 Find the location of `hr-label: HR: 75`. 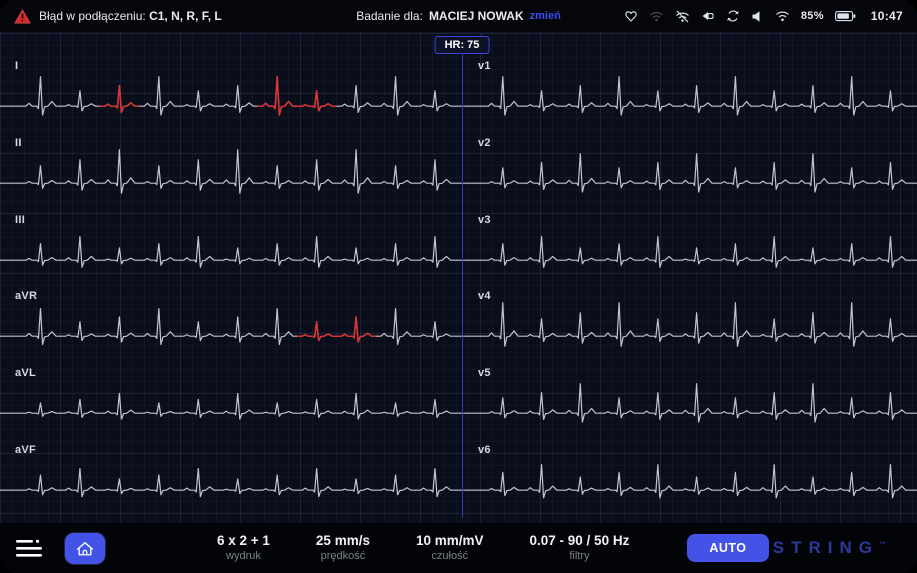

hr-label: HR: 75 is located at coordinates (462, 45).